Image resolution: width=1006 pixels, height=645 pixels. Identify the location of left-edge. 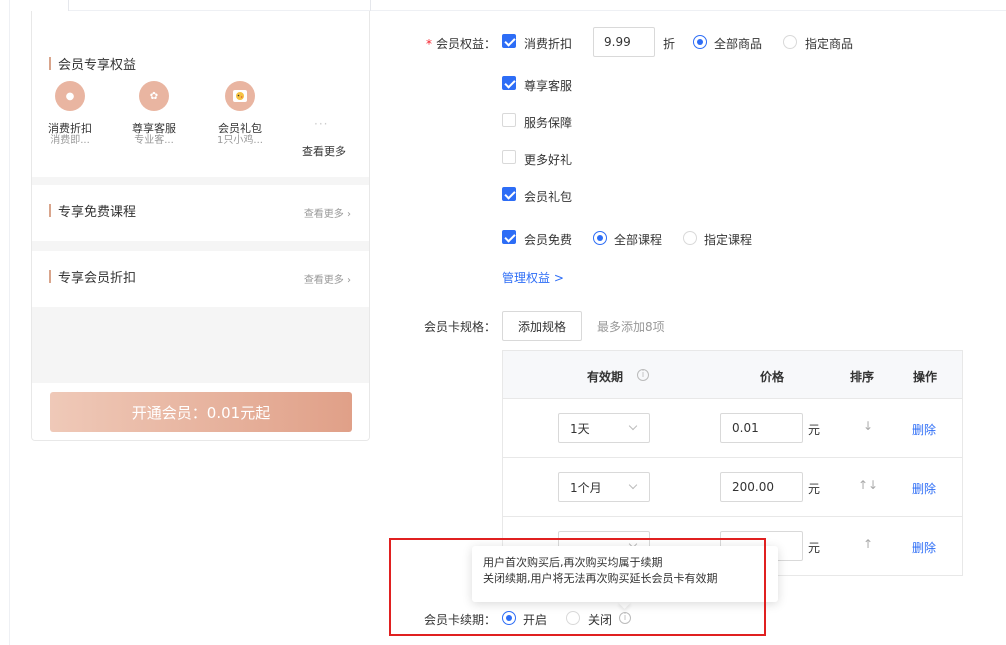
(5, 322).